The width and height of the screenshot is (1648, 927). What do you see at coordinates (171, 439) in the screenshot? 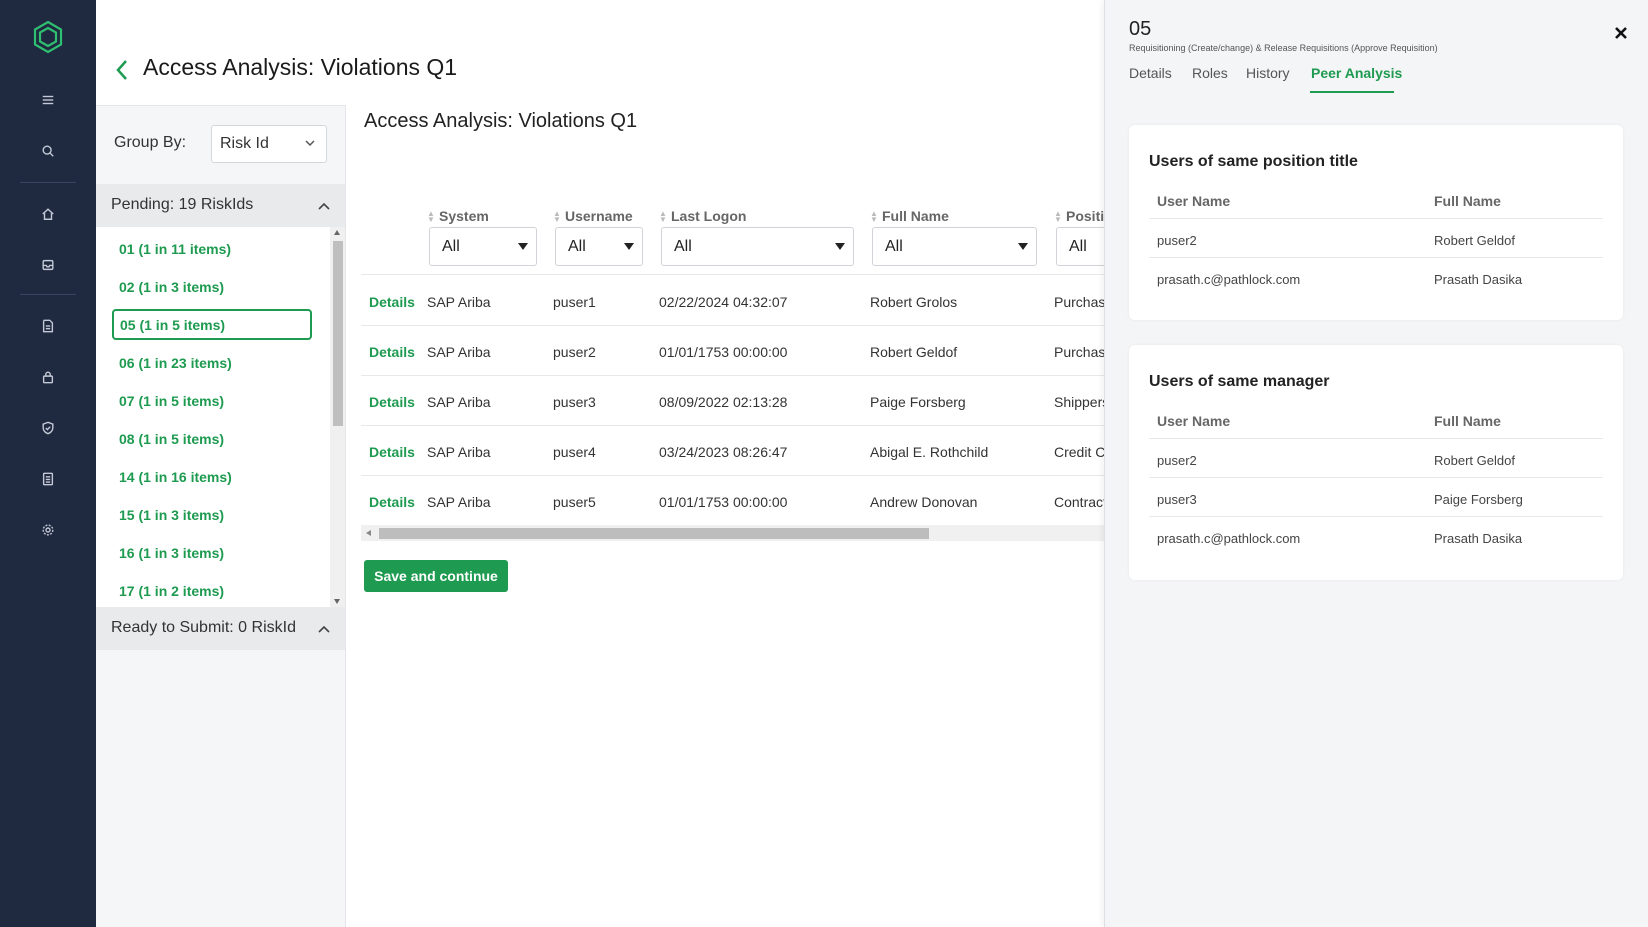
I see `risk-item-08: 08 (1 in 5 items)` at bounding box center [171, 439].